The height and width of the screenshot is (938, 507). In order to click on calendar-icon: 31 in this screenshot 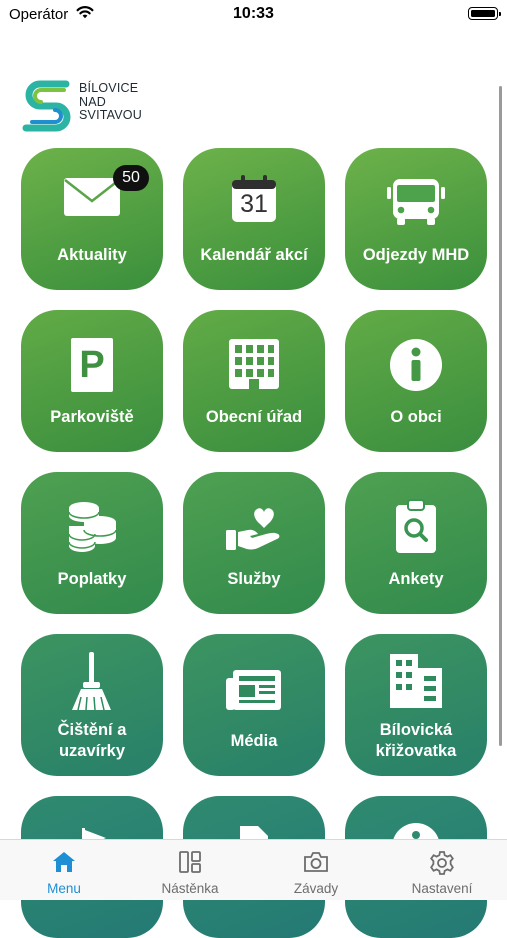, I will do `click(254, 199)`.